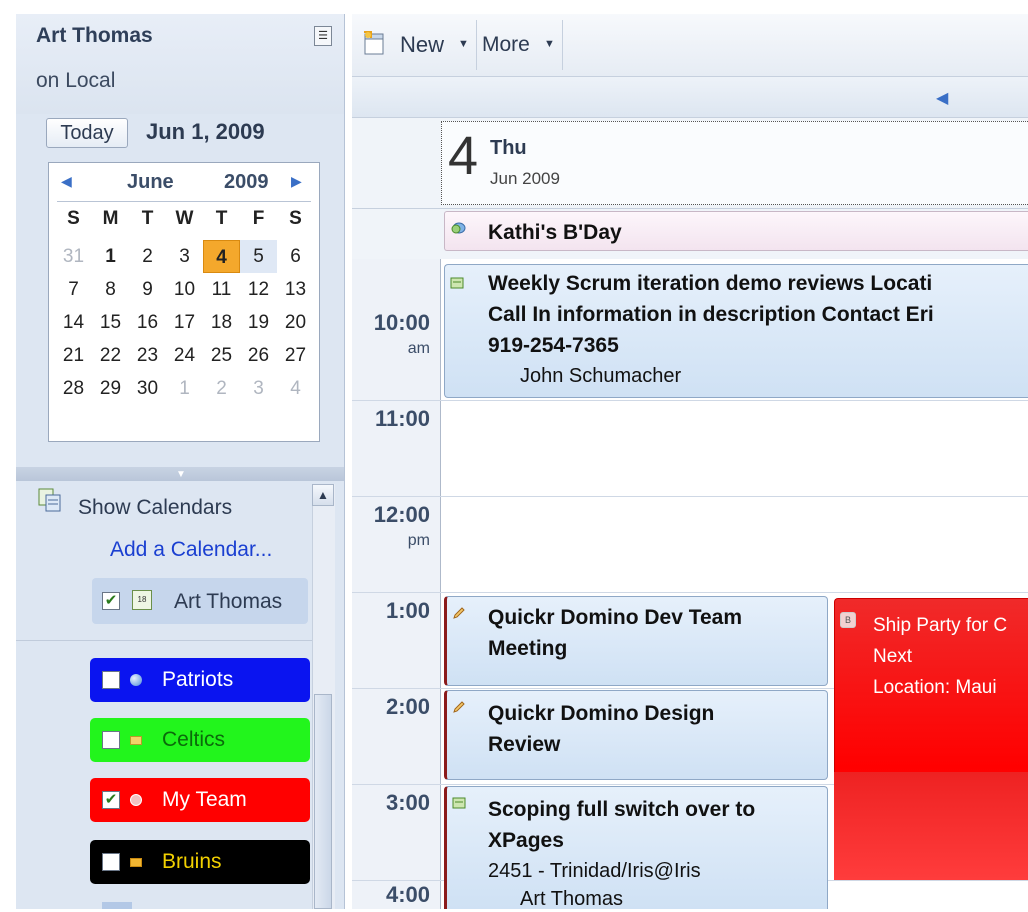 This screenshot has width=1028, height=912. I want to click on mini-calendar-day: 8, so click(110, 289).